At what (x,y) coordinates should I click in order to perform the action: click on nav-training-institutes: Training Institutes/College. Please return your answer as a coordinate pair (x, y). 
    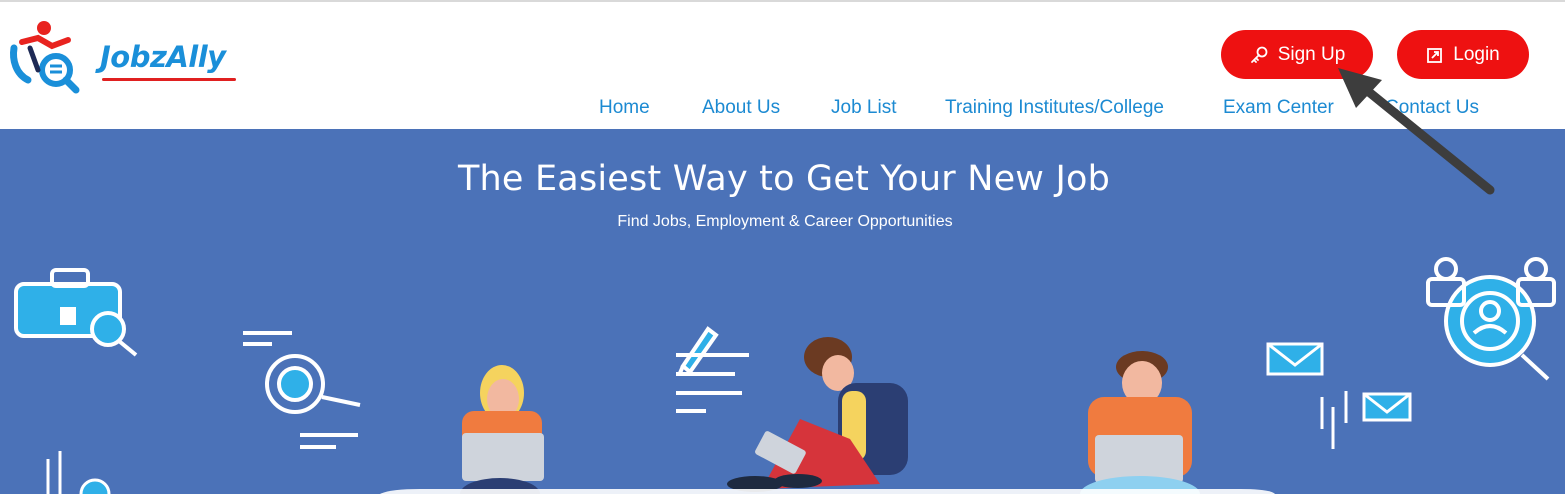
    Looking at the image, I should click on (1054, 108).